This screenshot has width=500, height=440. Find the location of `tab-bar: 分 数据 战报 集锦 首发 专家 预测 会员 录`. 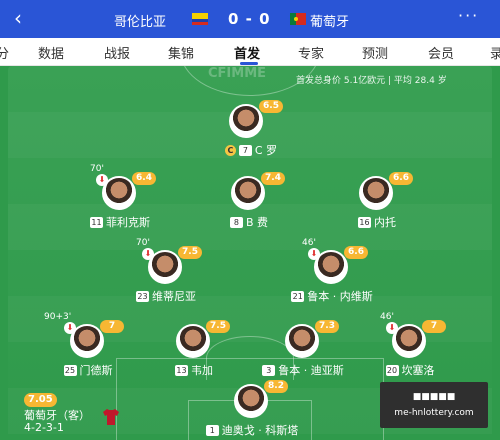

tab-bar: 分 数据 战报 集锦 首发 专家 预测 会员 录 is located at coordinates (250, 52).